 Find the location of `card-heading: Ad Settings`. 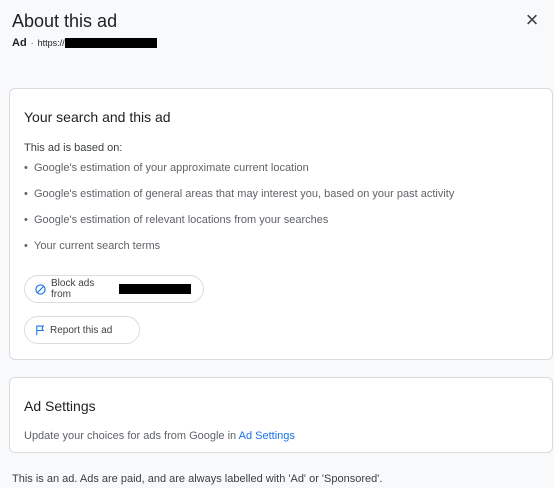

card-heading: Ad Settings is located at coordinates (60, 406).